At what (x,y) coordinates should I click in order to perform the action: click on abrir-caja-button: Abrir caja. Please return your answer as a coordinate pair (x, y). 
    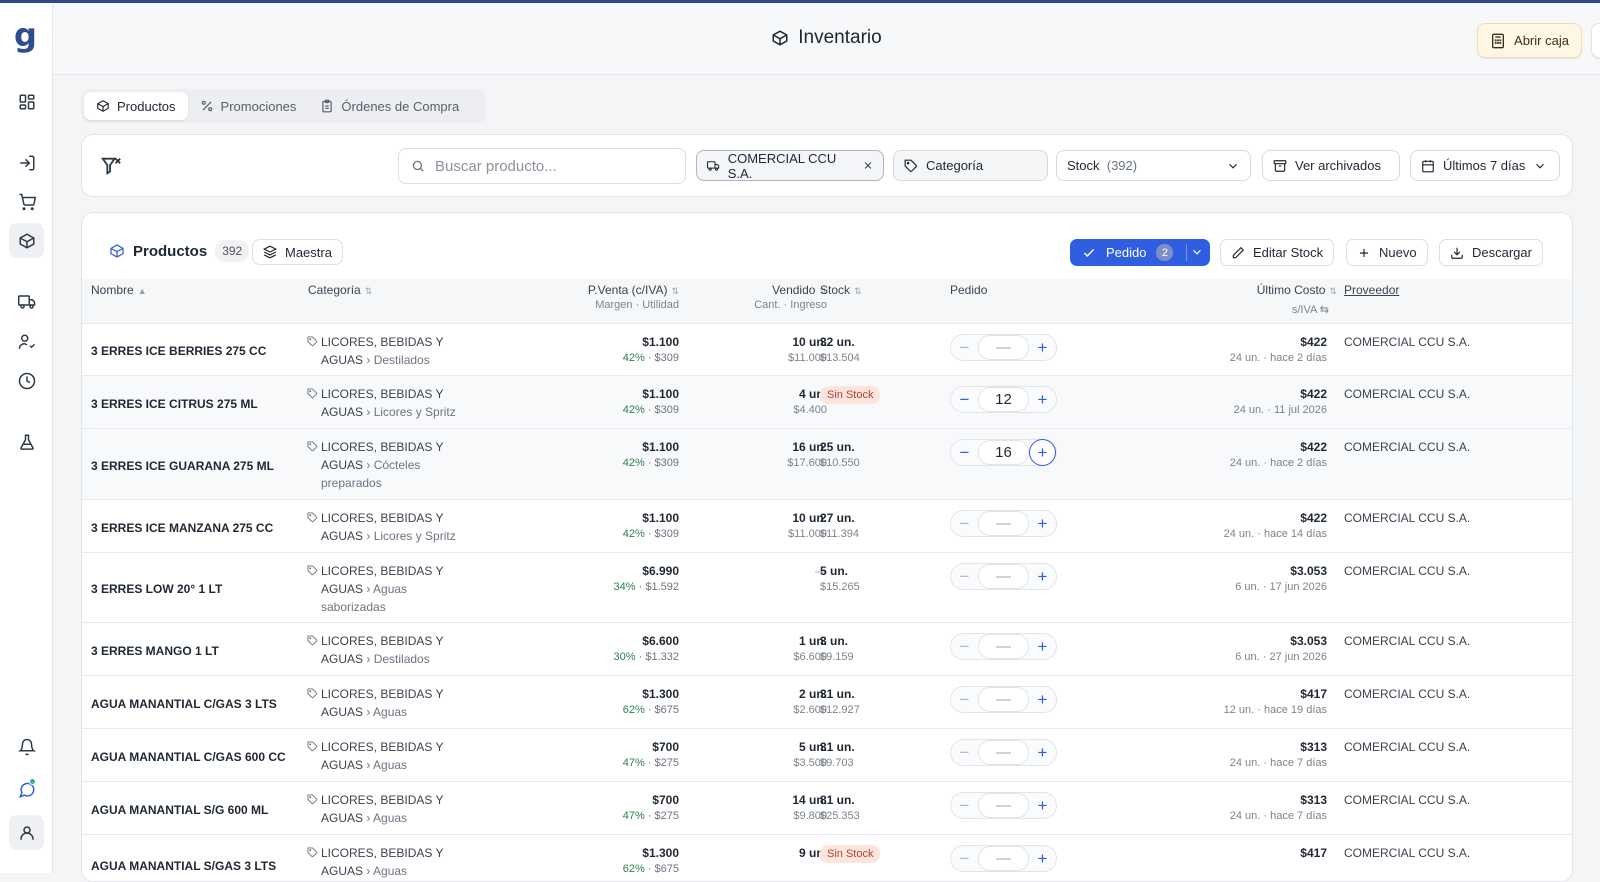
    Looking at the image, I should click on (1529, 40).